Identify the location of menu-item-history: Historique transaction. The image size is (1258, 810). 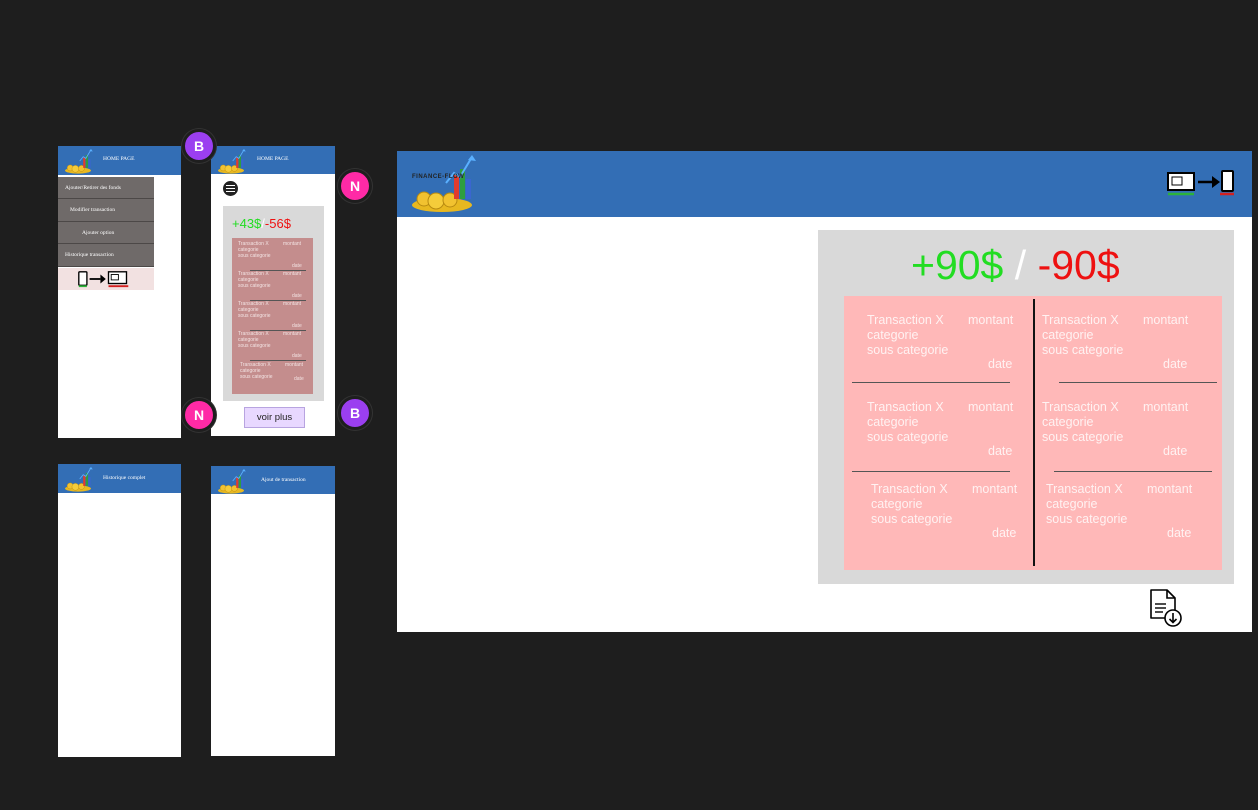
(106, 255).